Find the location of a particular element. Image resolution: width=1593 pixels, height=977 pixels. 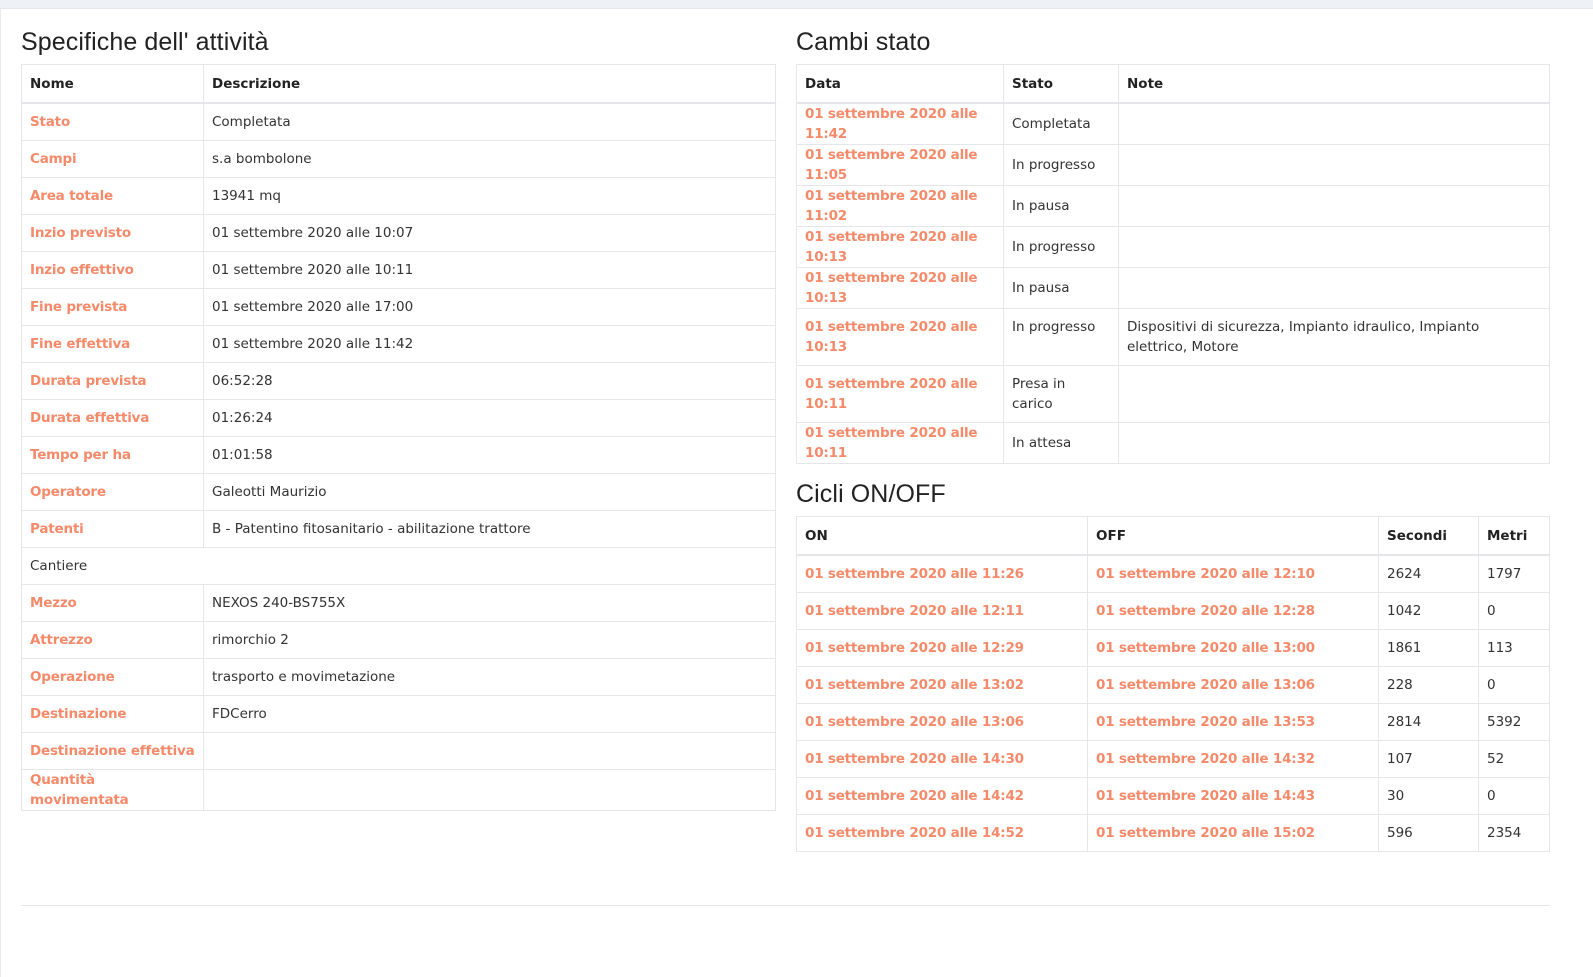

cycle-meters: 52 is located at coordinates (1514, 759).